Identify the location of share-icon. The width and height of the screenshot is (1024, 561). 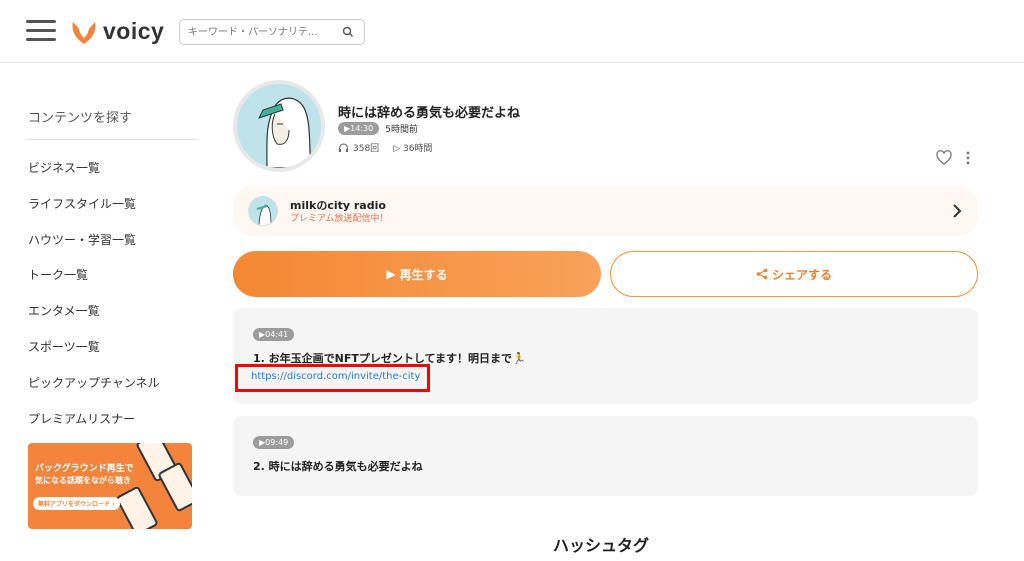
(762, 274).